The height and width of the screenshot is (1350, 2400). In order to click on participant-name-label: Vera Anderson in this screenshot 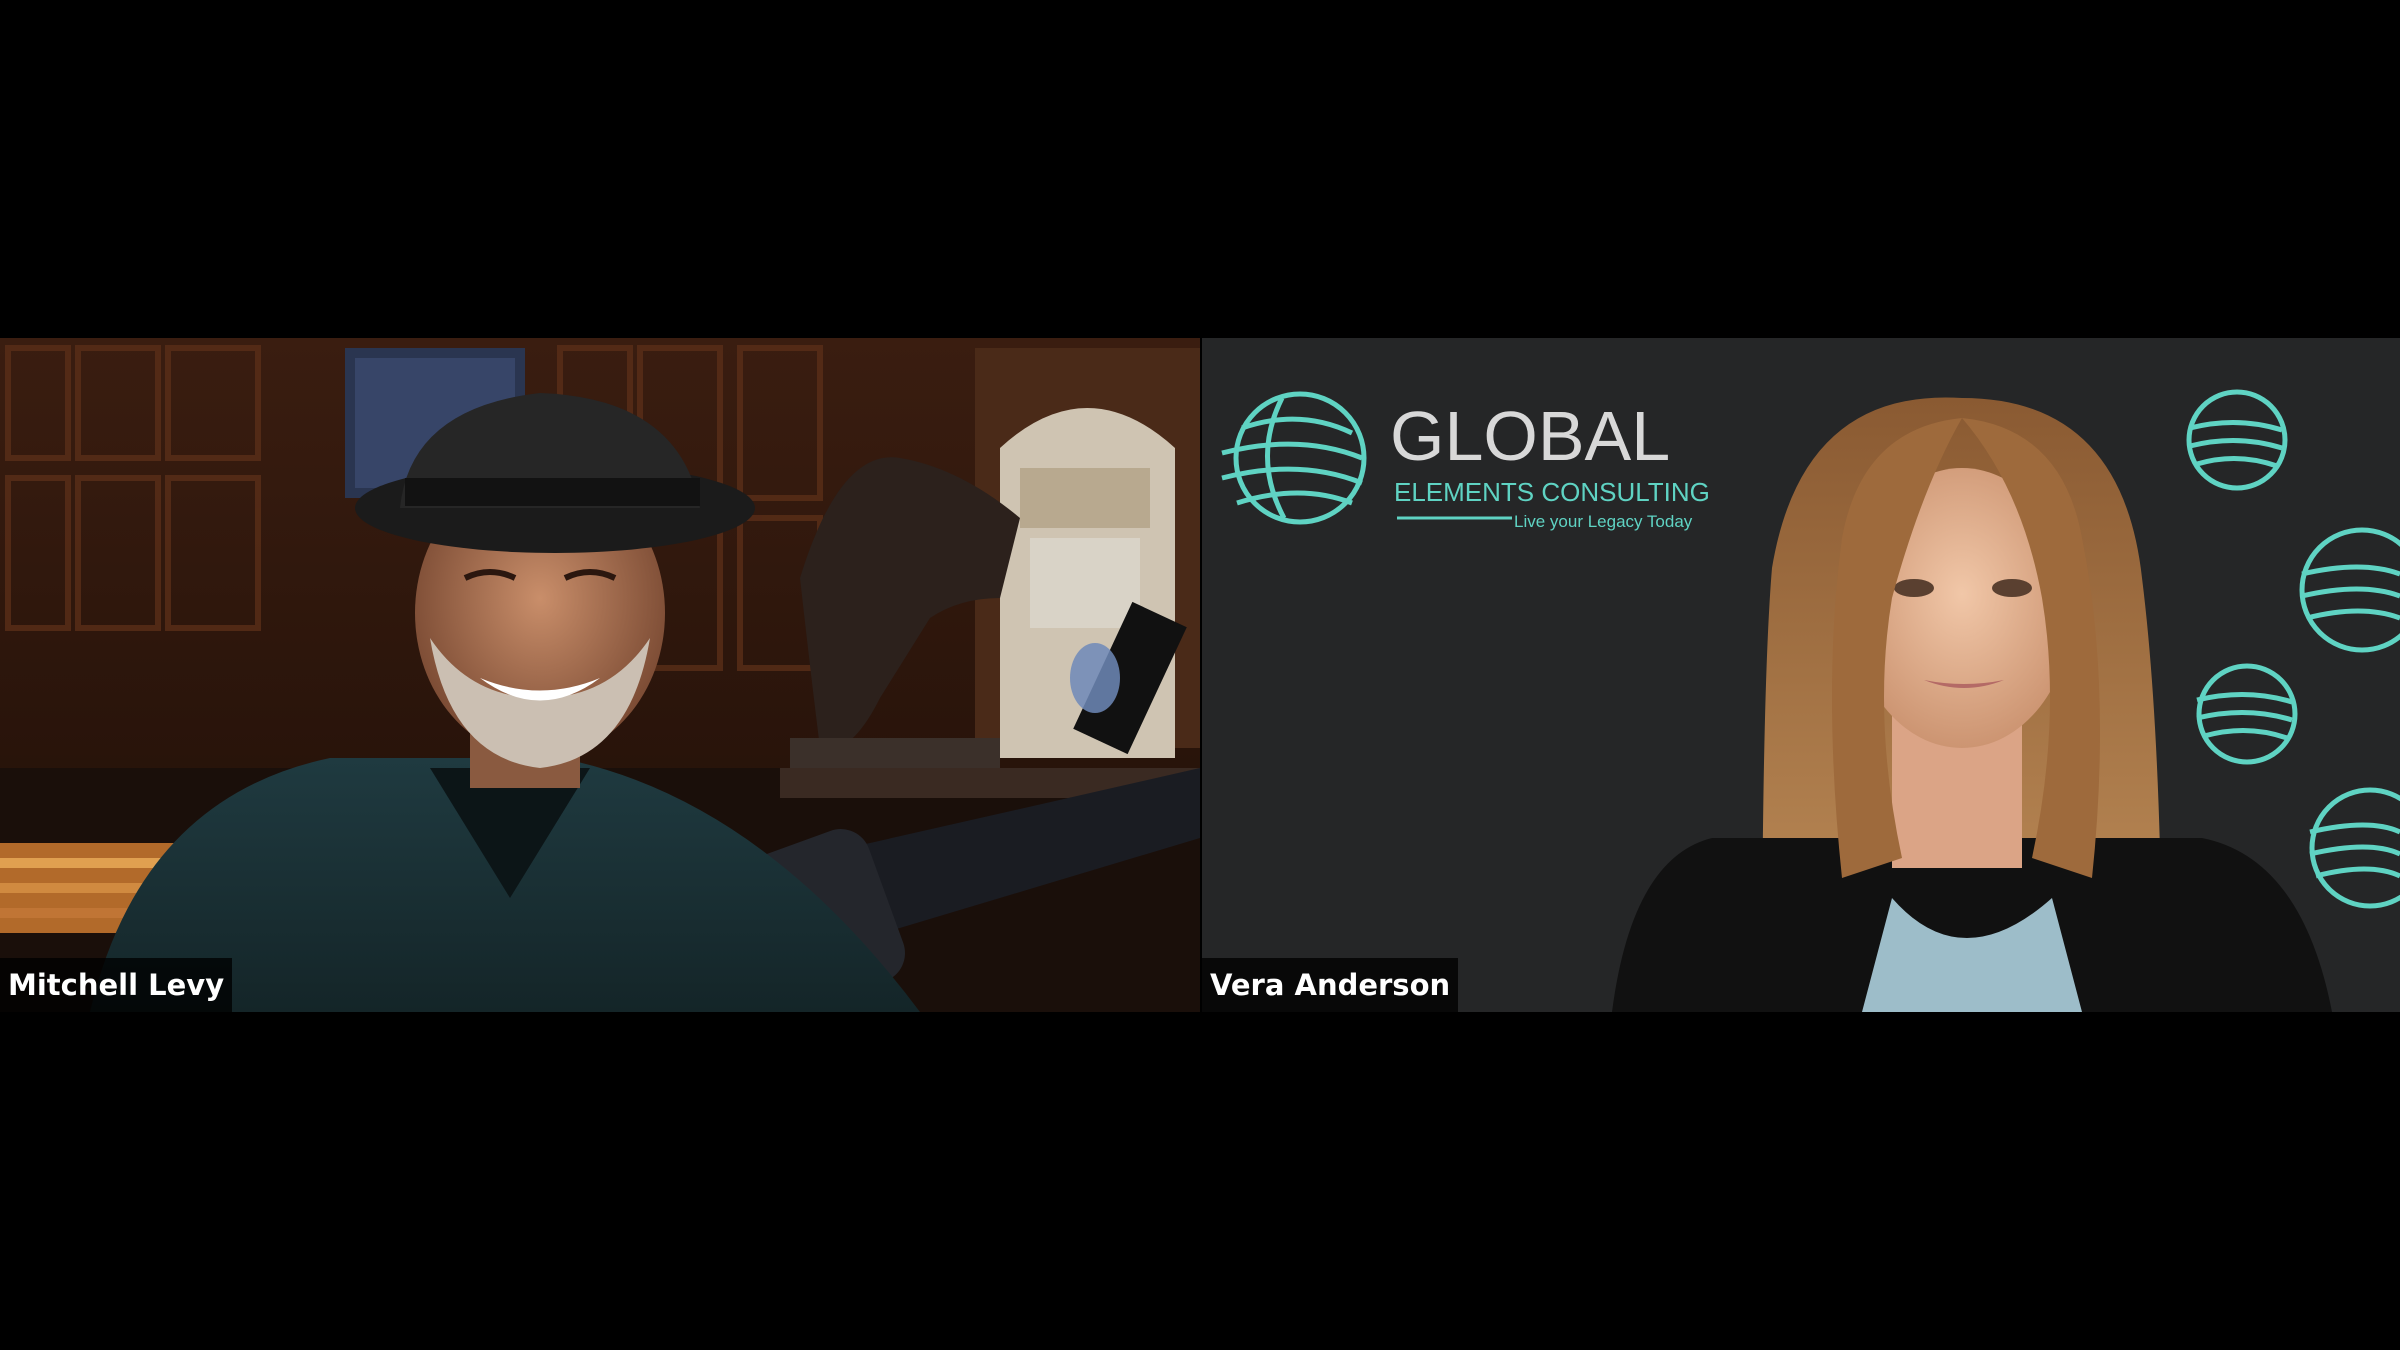, I will do `click(1330, 985)`.